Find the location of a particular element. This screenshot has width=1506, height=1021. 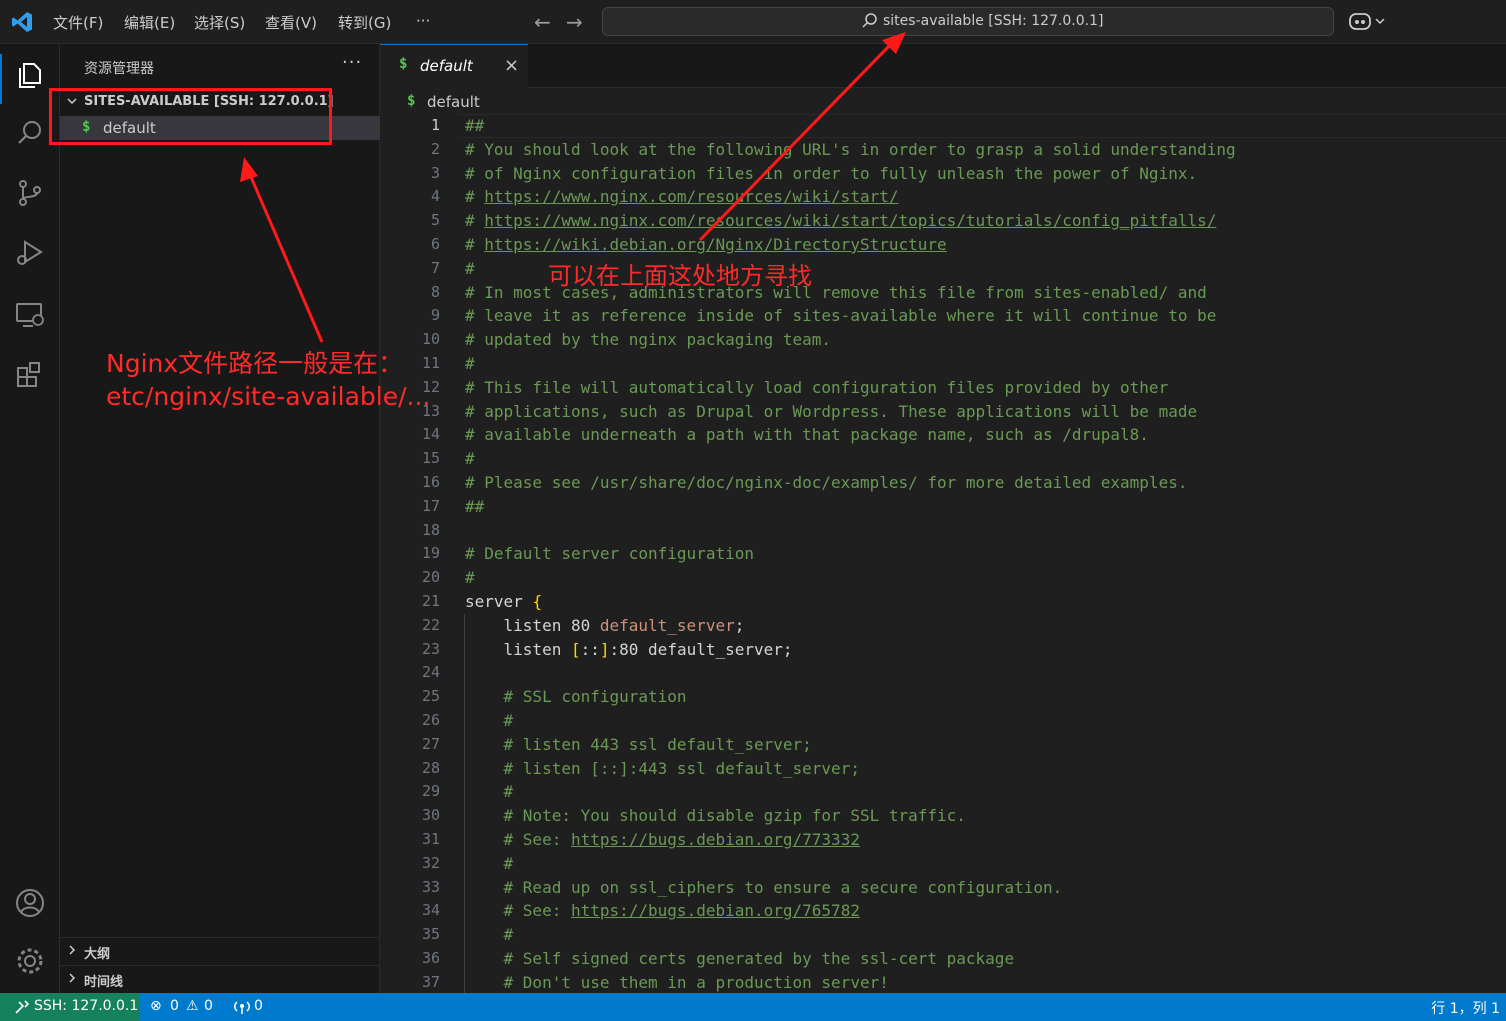

outline-section: 大纲 is located at coordinates (220, 951).